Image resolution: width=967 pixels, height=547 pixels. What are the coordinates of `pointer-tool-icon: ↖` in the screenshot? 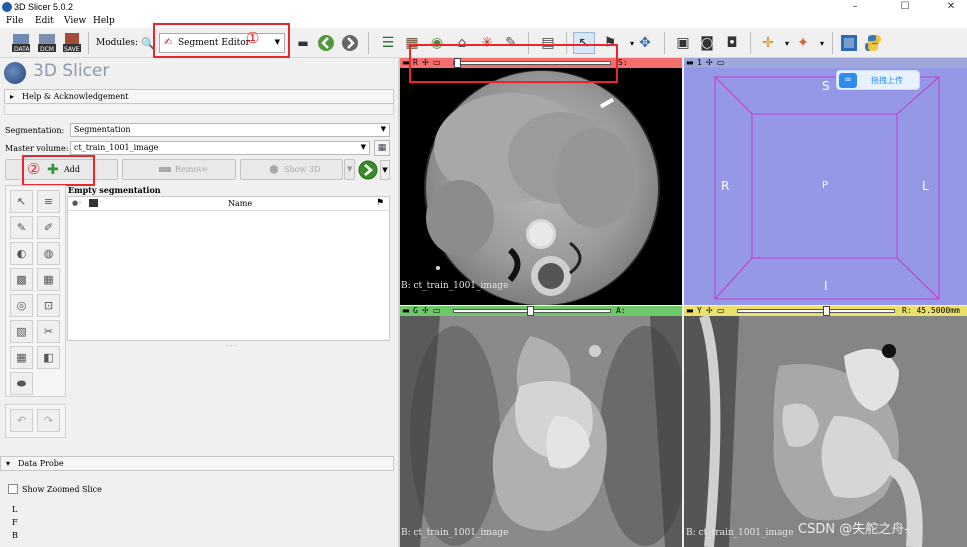 It's located at (21, 201).